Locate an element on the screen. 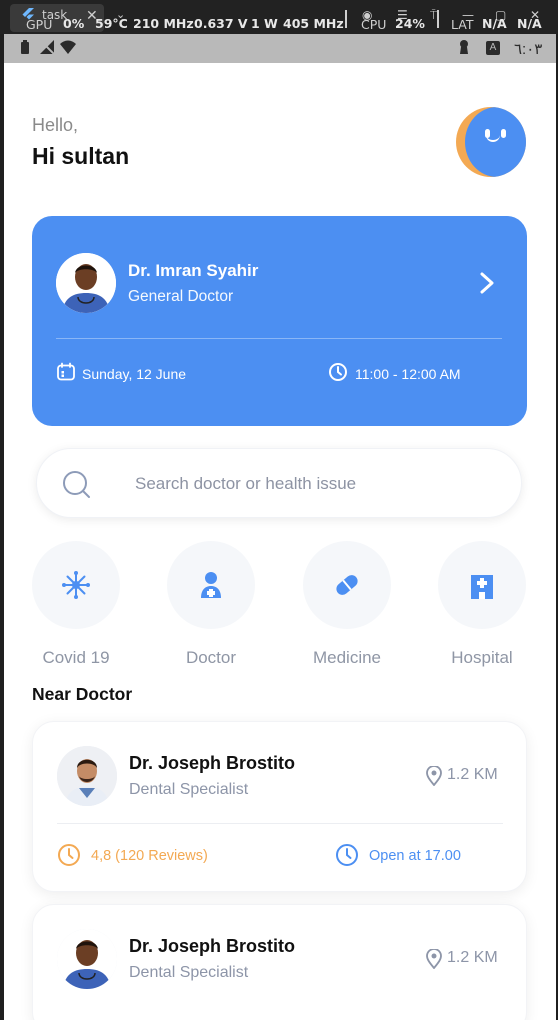 Image resolution: width=558 pixels, height=1020 pixels. category-label: Medicine is located at coordinates (347, 657).